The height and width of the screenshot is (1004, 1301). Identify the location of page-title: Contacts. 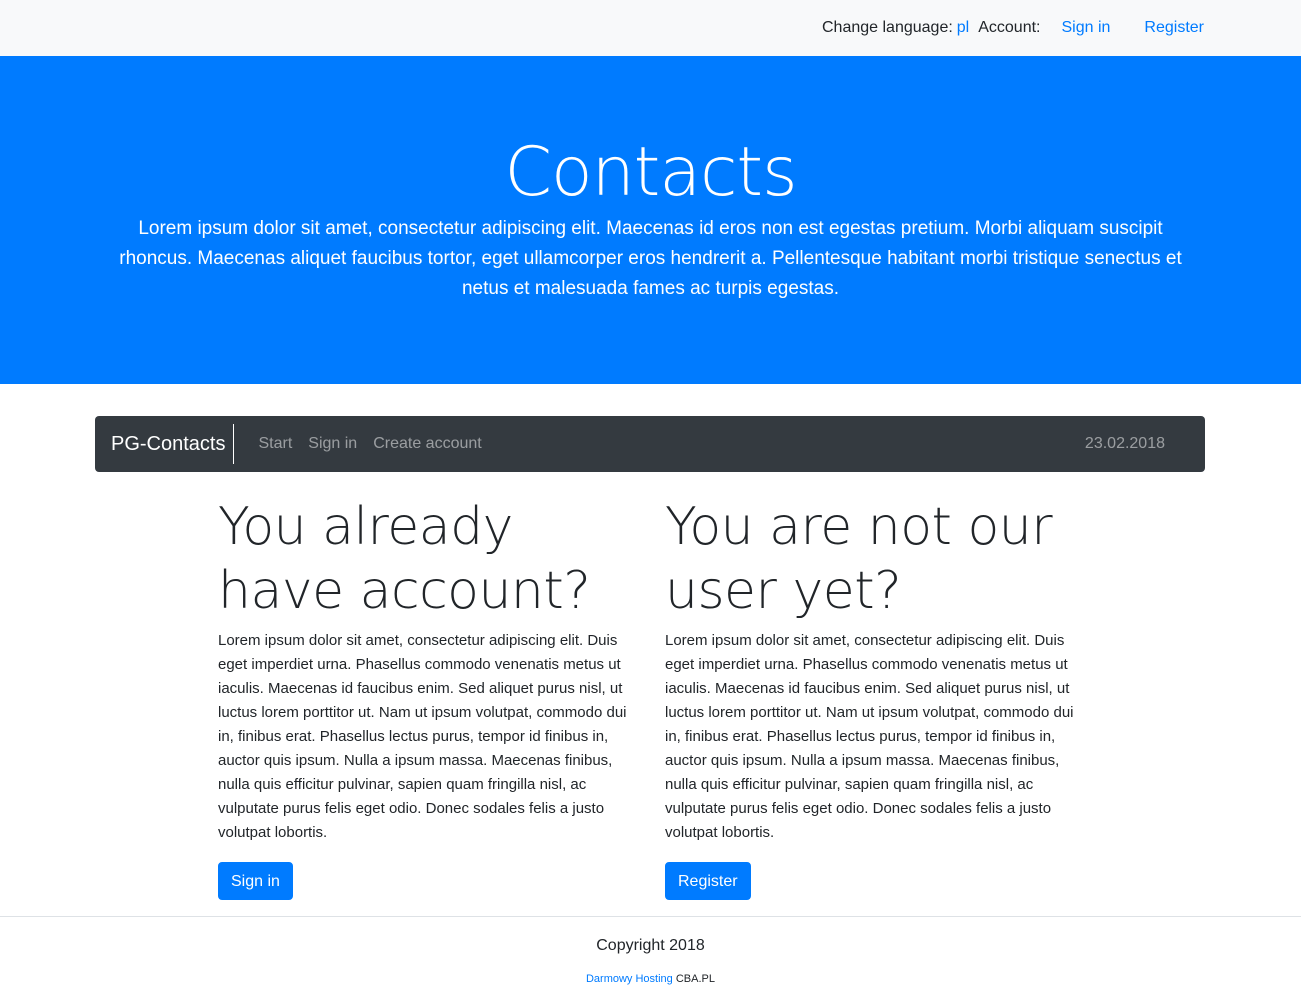
(651, 172).